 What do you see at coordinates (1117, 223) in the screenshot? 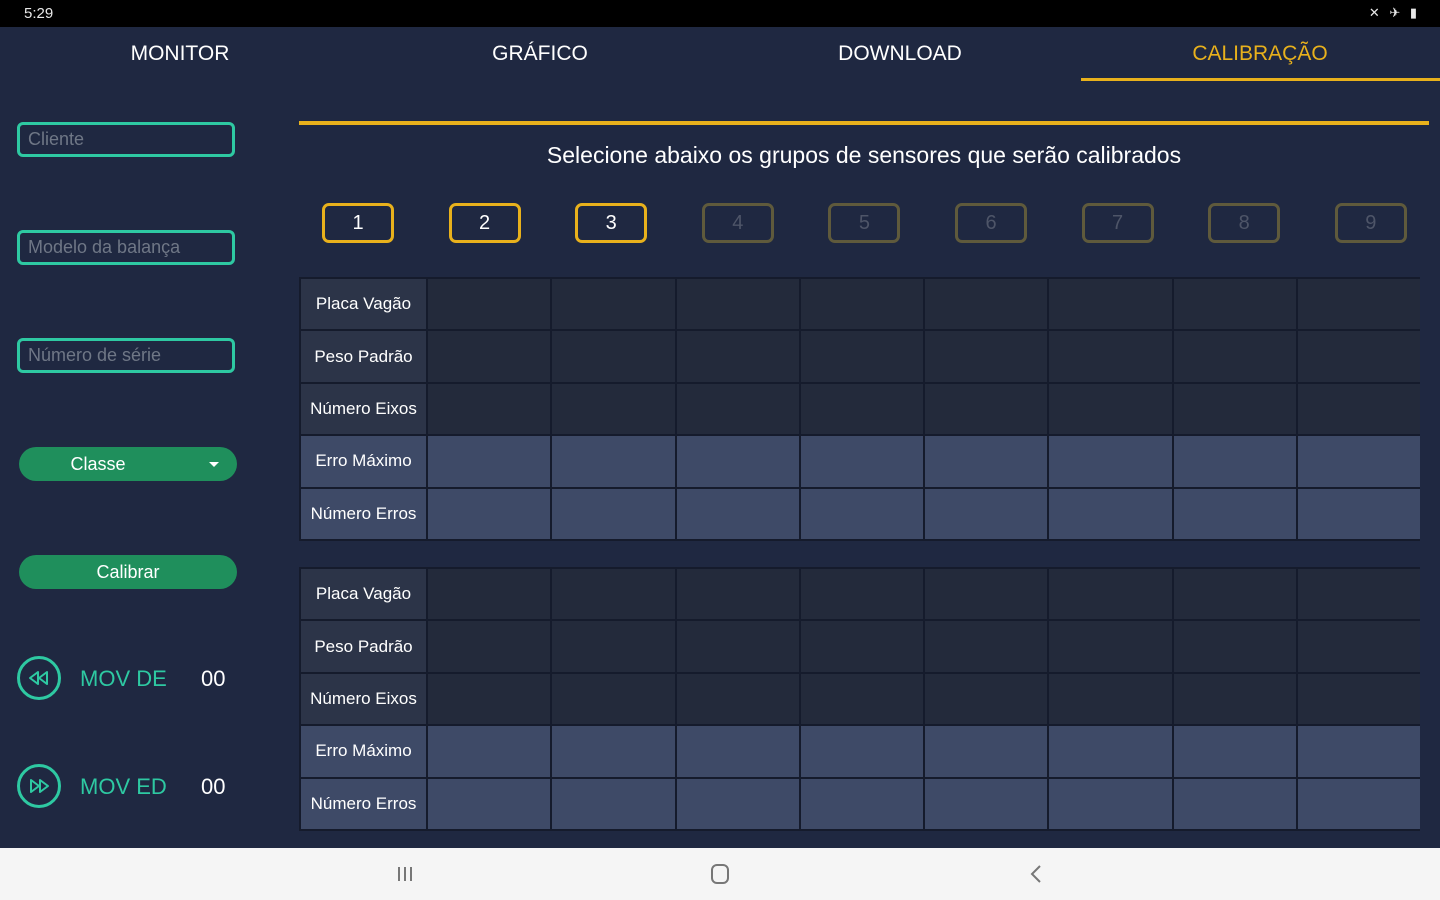
I see `group-button-7: 7` at bounding box center [1117, 223].